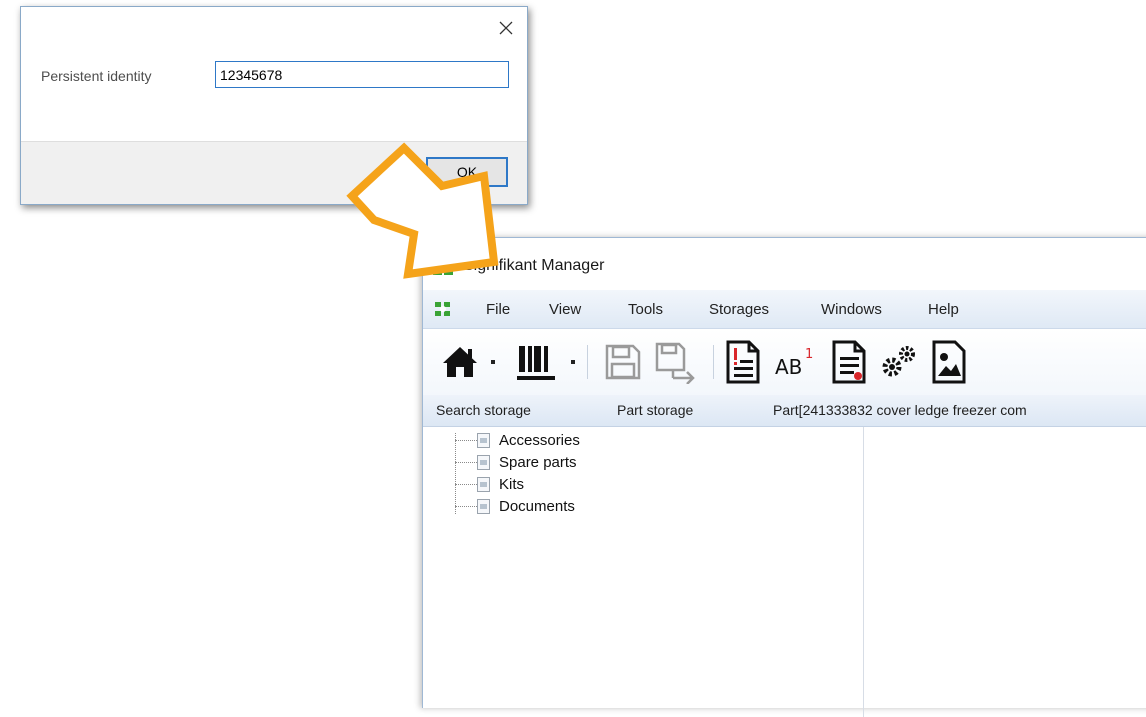 This screenshot has width=1146, height=717. Describe the element at coordinates (784, 309) in the screenshot. I see `menu-bar: File View Tools Storages Windows Help` at that location.